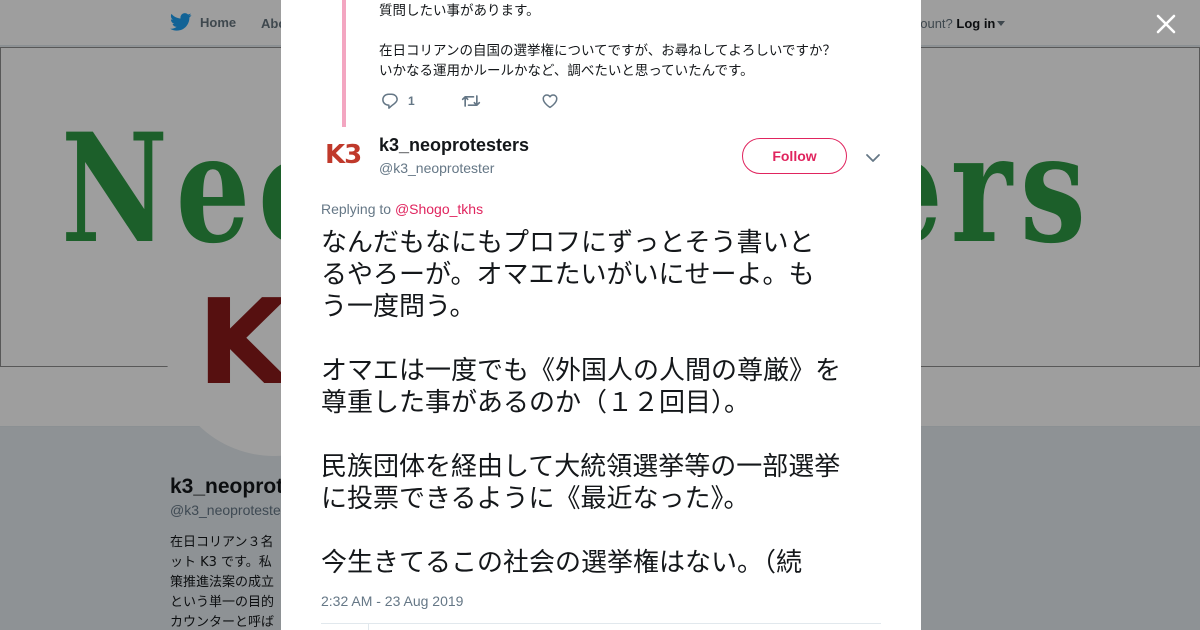 Image resolution: width=1200 pixels, height=630 pixels. I want to click on parent-tweet-actions: 1, so click(470, 101).